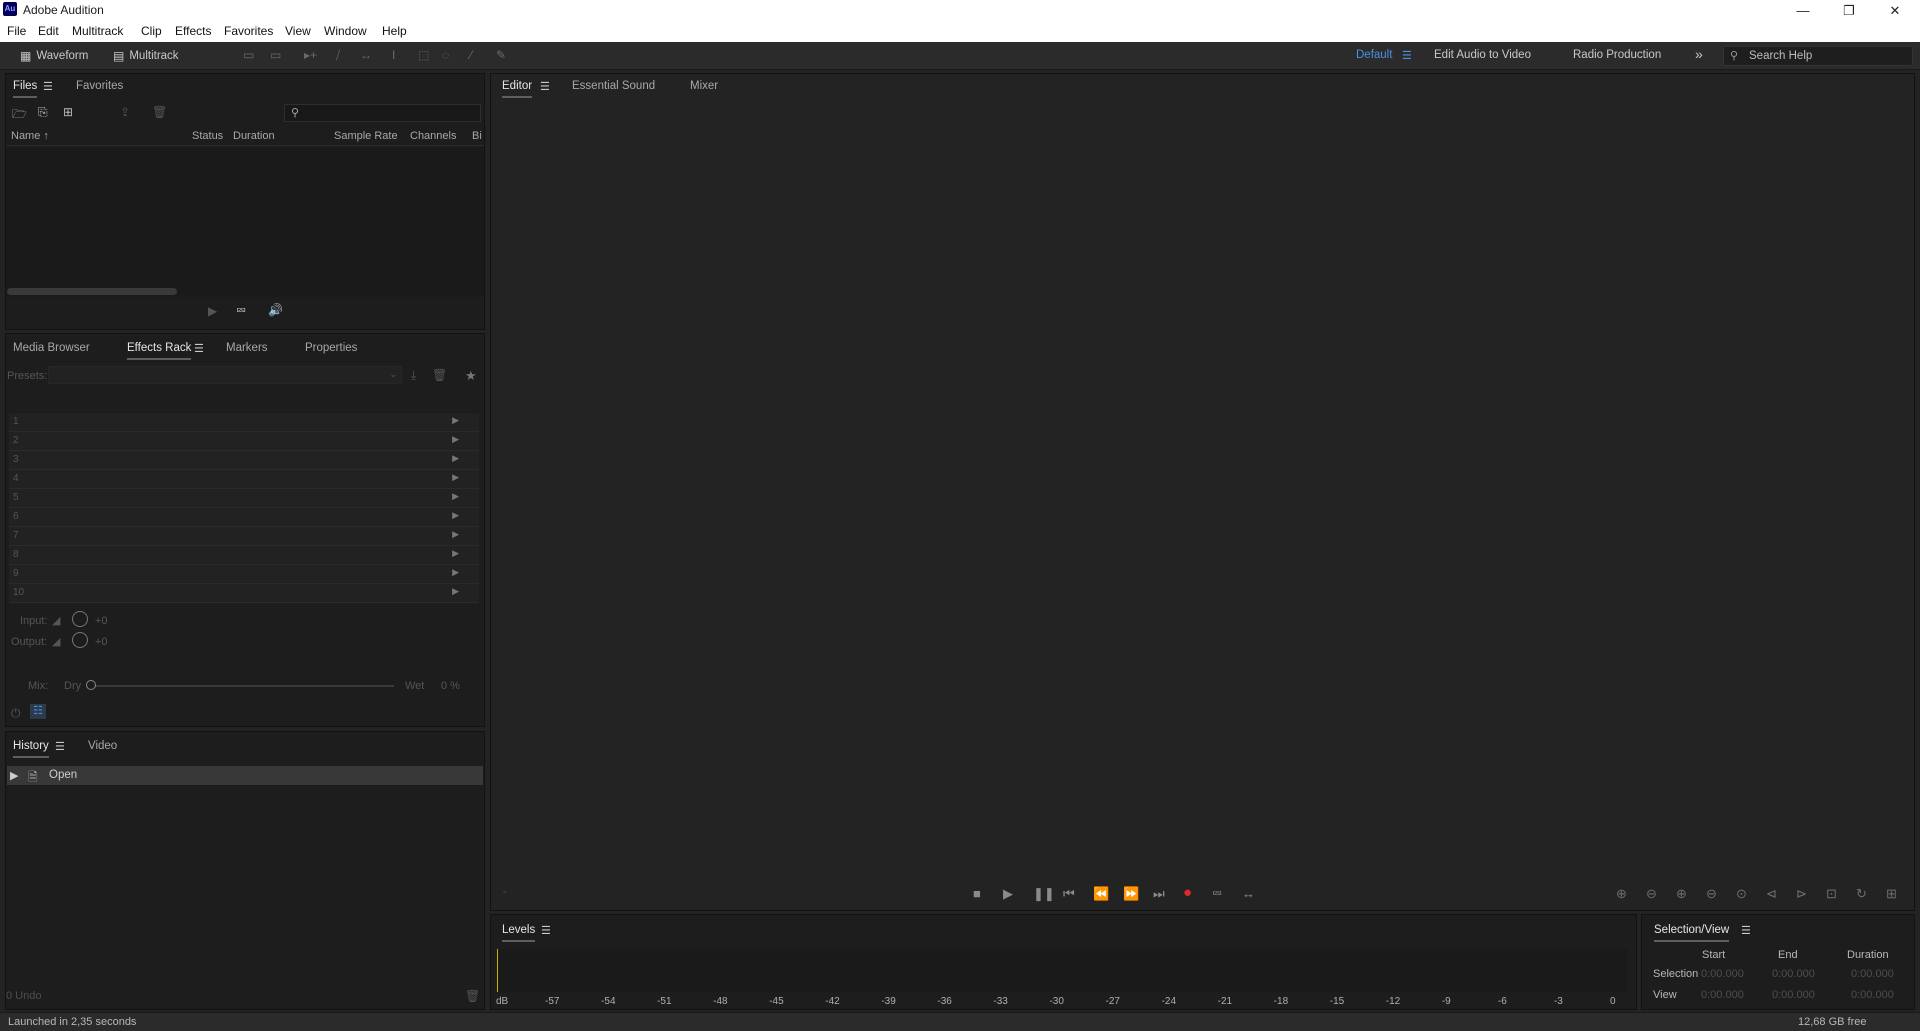 The width and height of the screenshot is (1920, 1031). I want to click on files-panel-menu-icon: ☰, so click(48, 86).